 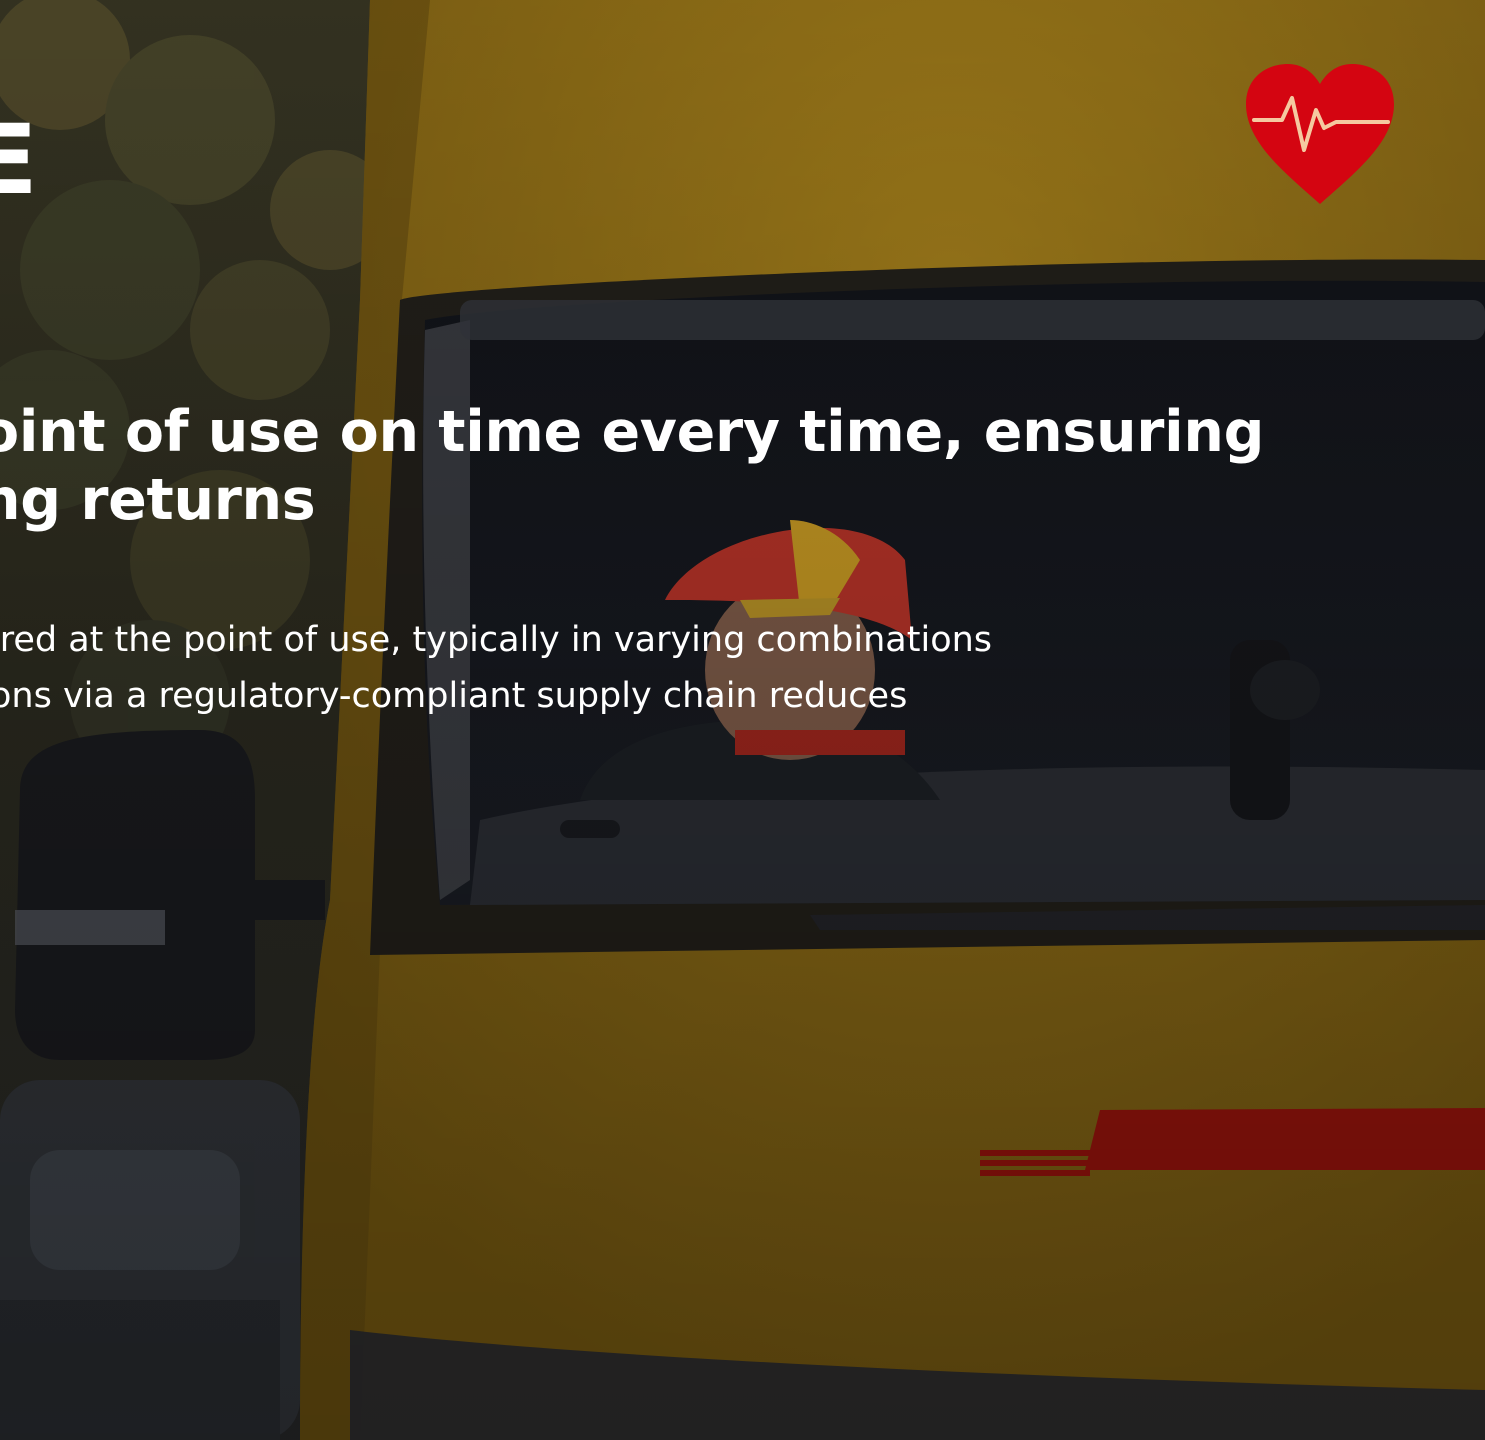 I want to click on hero-headline-line-2: ng returns, so click(x=158, y=500).